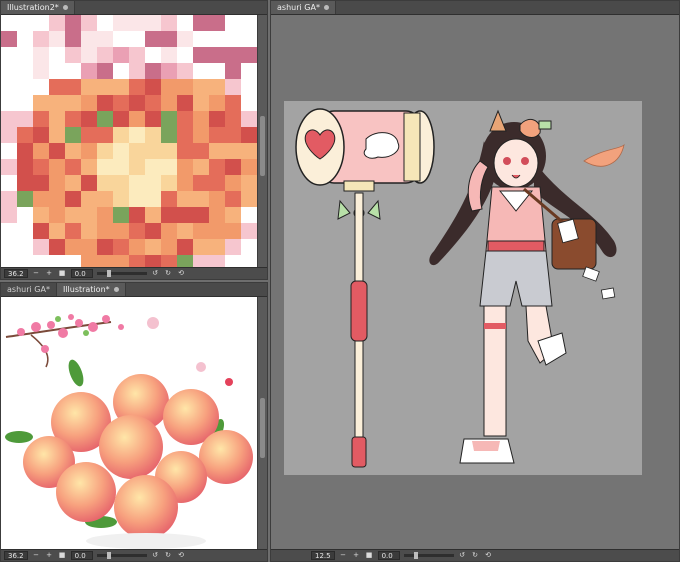 The image size is (680, 562). I want to click on tab-ashuri-main: ashuri GA*, so click(303, 7).